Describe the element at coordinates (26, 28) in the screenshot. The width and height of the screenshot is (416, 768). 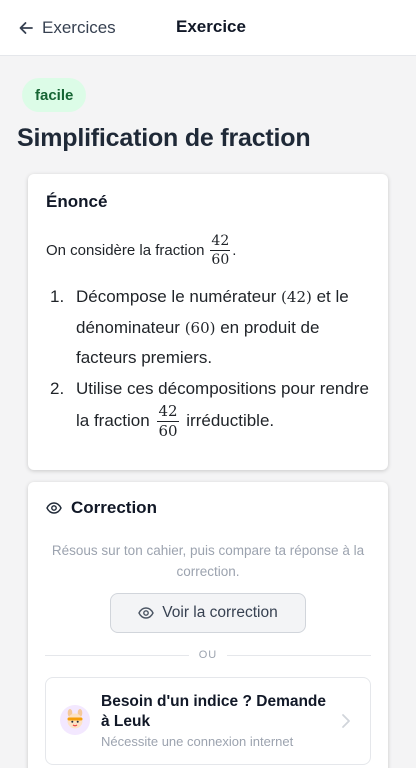
I see `arrow-left-icon` at that location.